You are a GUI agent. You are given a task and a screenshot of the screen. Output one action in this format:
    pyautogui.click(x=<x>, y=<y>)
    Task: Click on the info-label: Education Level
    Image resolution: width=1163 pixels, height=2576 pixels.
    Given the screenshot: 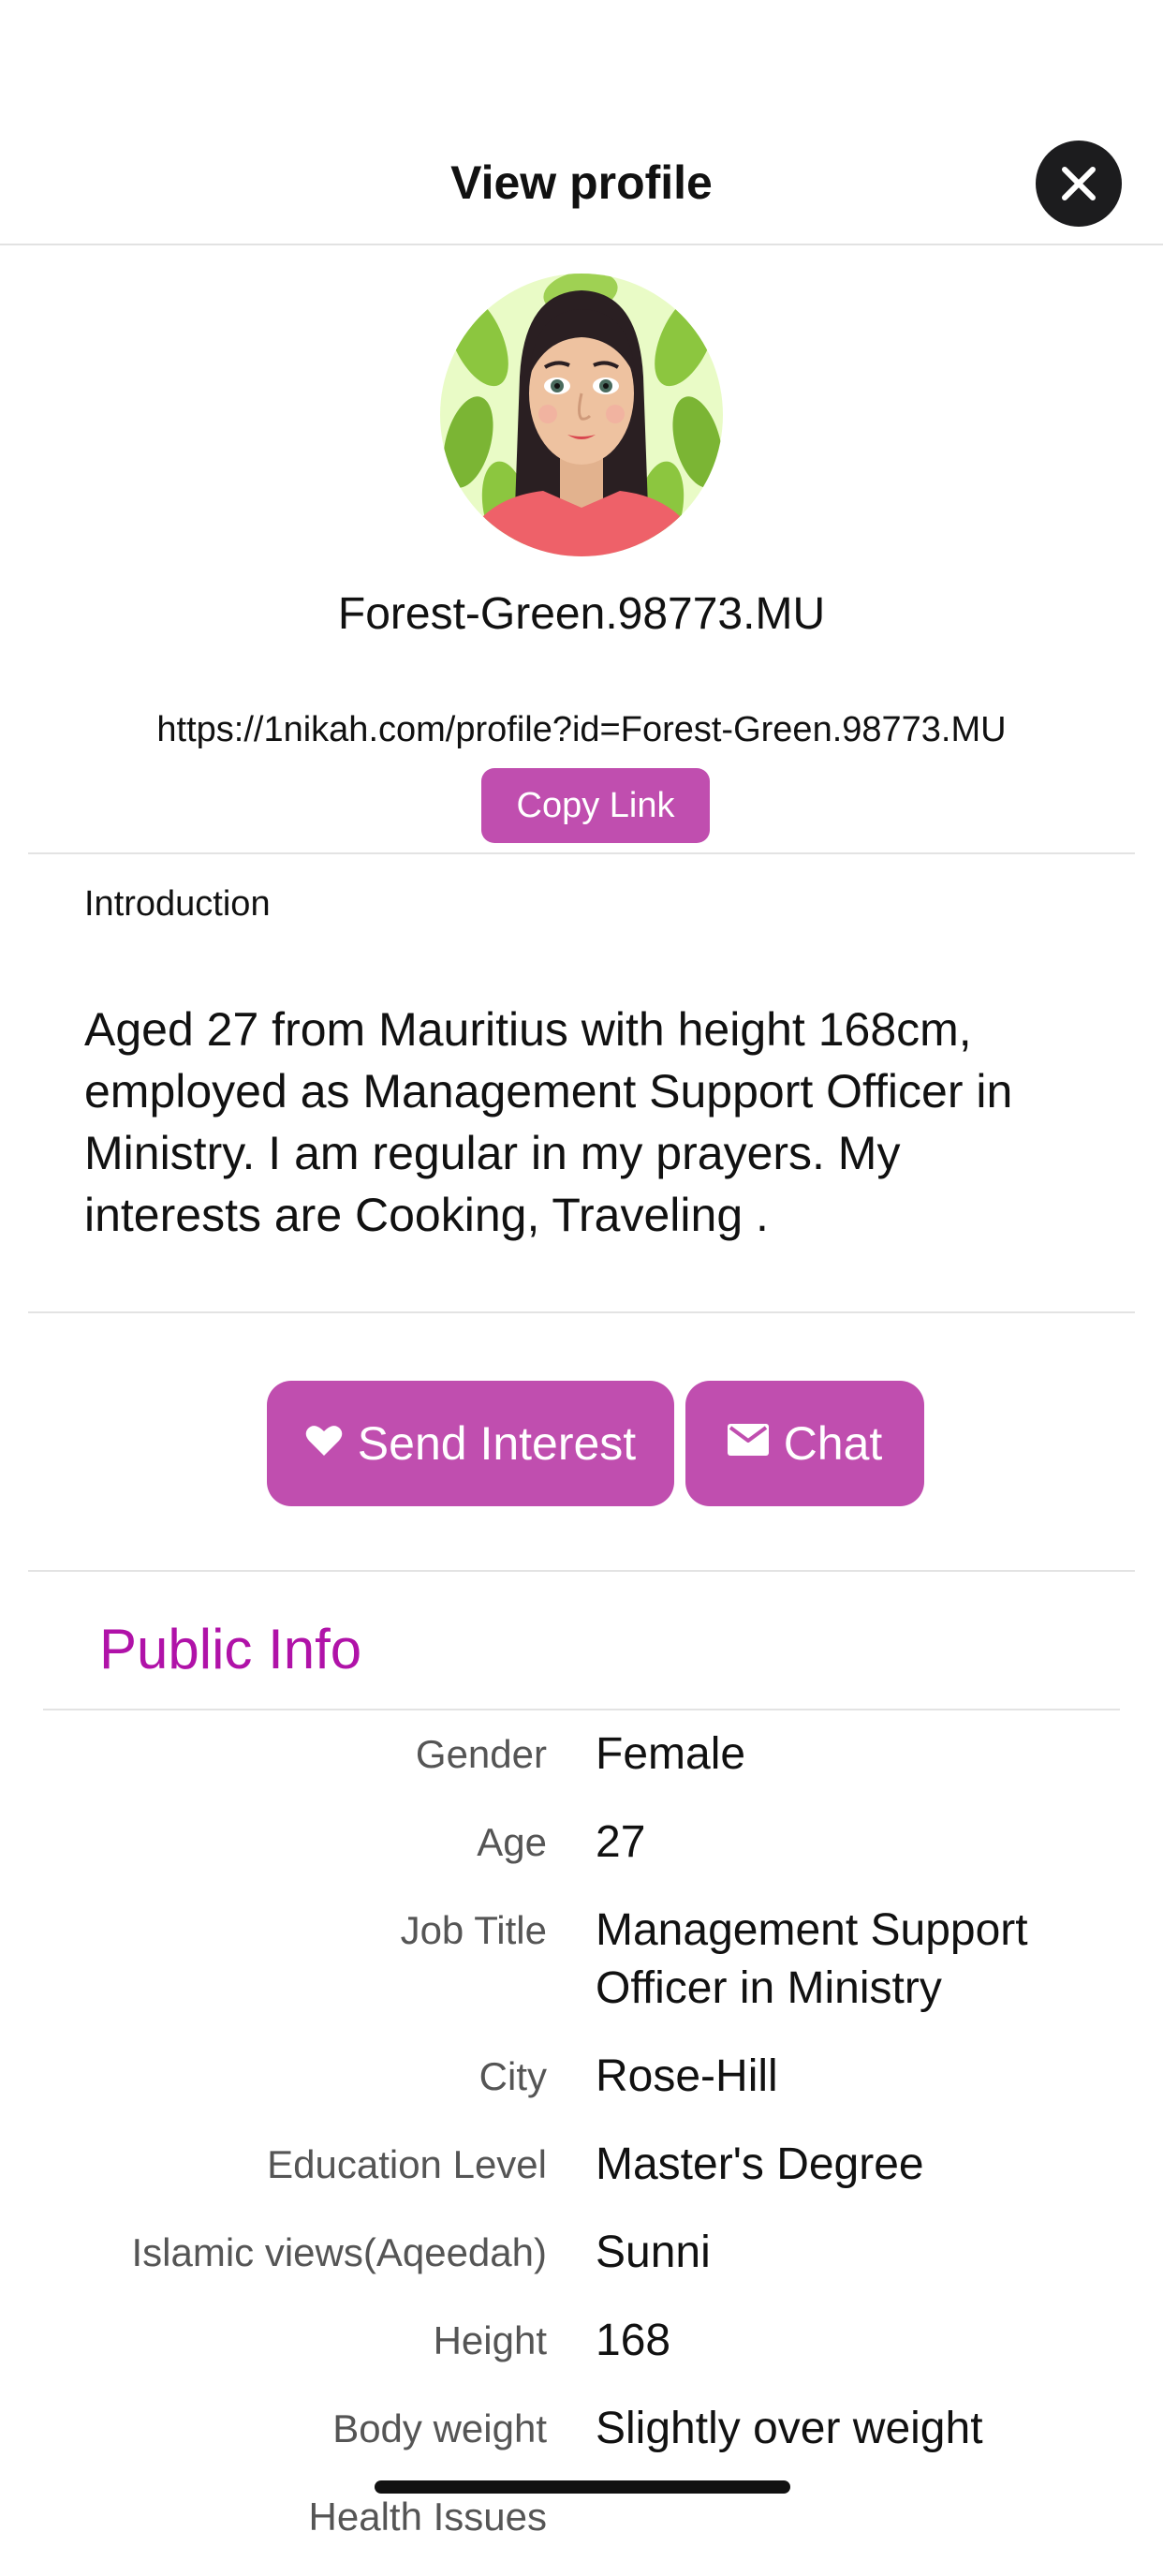 What is the action you would take?
    pyautogui.click(x=407, y=2164)
    